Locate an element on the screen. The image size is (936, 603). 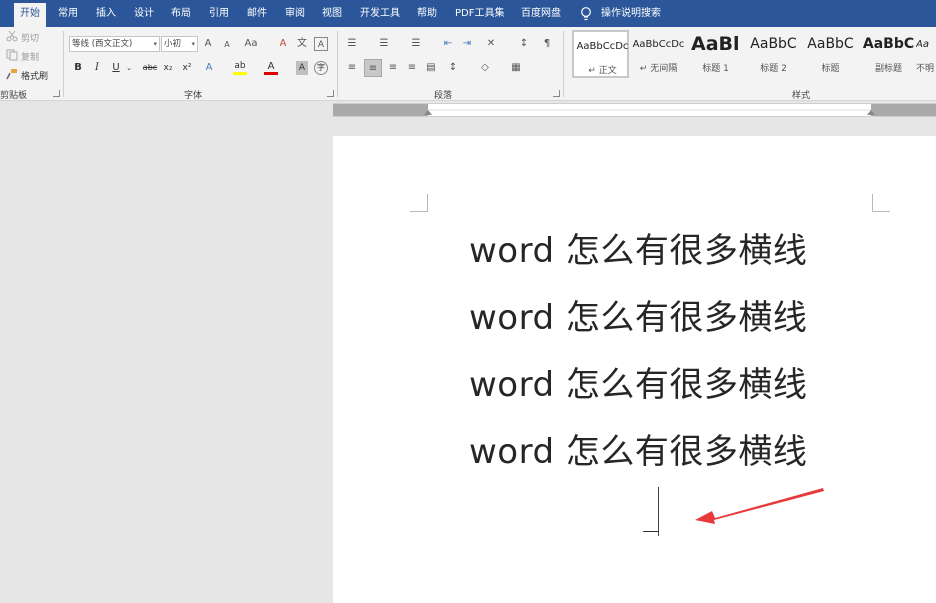
tab-help: 帮助 is located at coordinates (427, 13).